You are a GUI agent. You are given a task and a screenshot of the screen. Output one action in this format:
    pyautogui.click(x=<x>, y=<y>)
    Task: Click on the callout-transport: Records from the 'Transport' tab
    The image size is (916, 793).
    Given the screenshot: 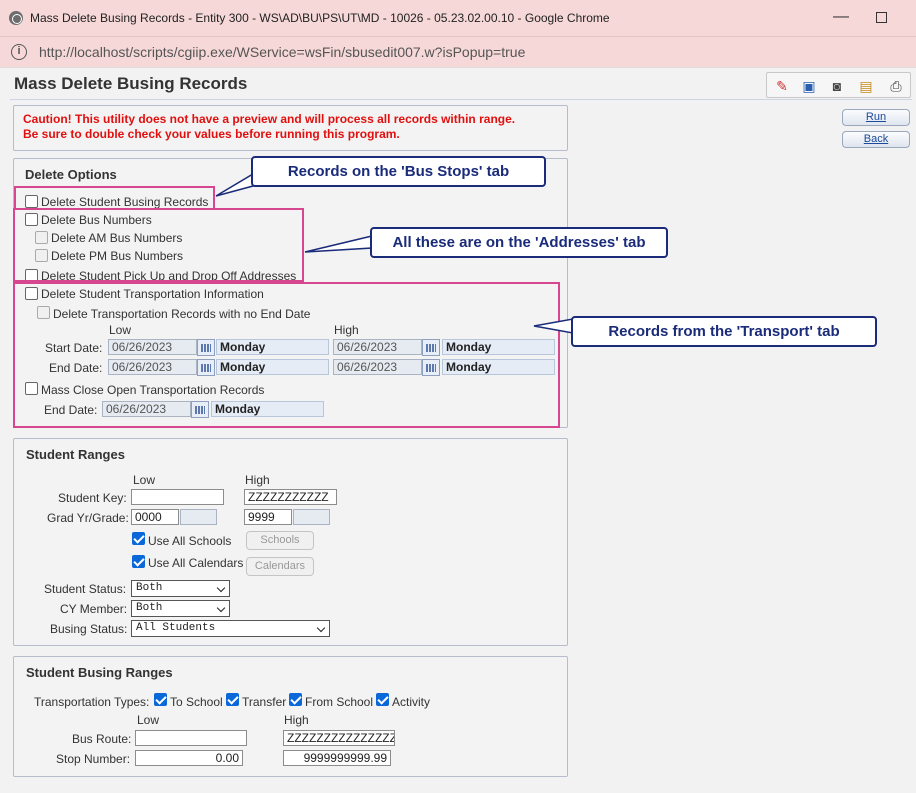 What is the action you would take?
    pyautogui.click(x=724, y=331)
    